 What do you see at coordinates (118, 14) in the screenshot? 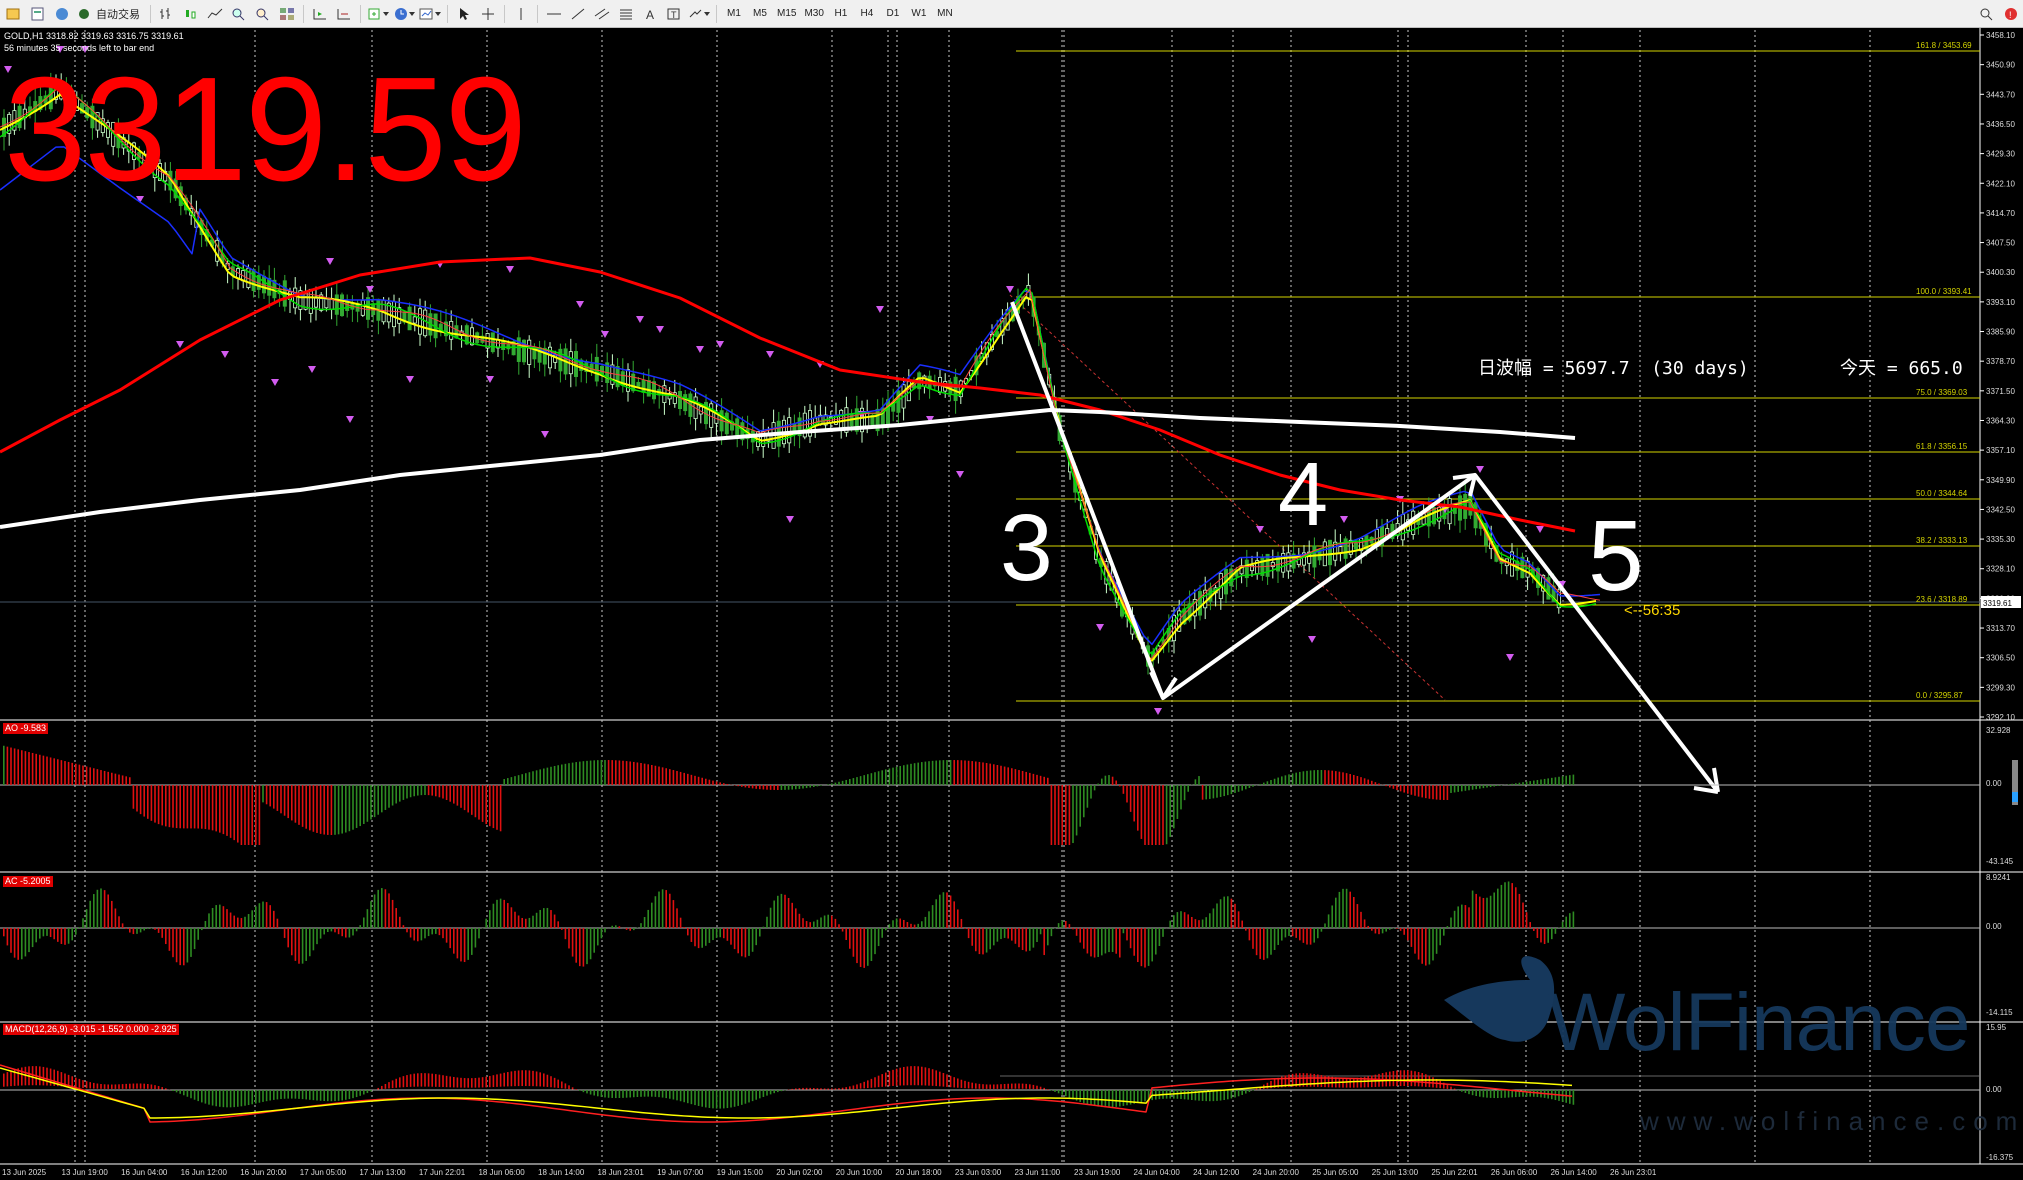
I see `auto-trading-label: 自动交易` at bounding box center [118, 14].